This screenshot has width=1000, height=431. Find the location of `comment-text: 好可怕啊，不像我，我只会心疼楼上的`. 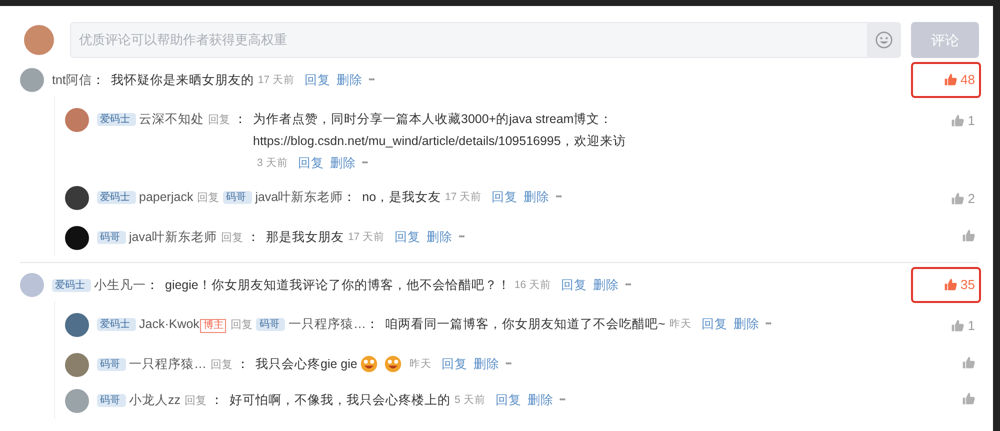

comment-text: 好可怕啊，不像我，我只会心疼楼上的 is located at coordinates (340, 400).